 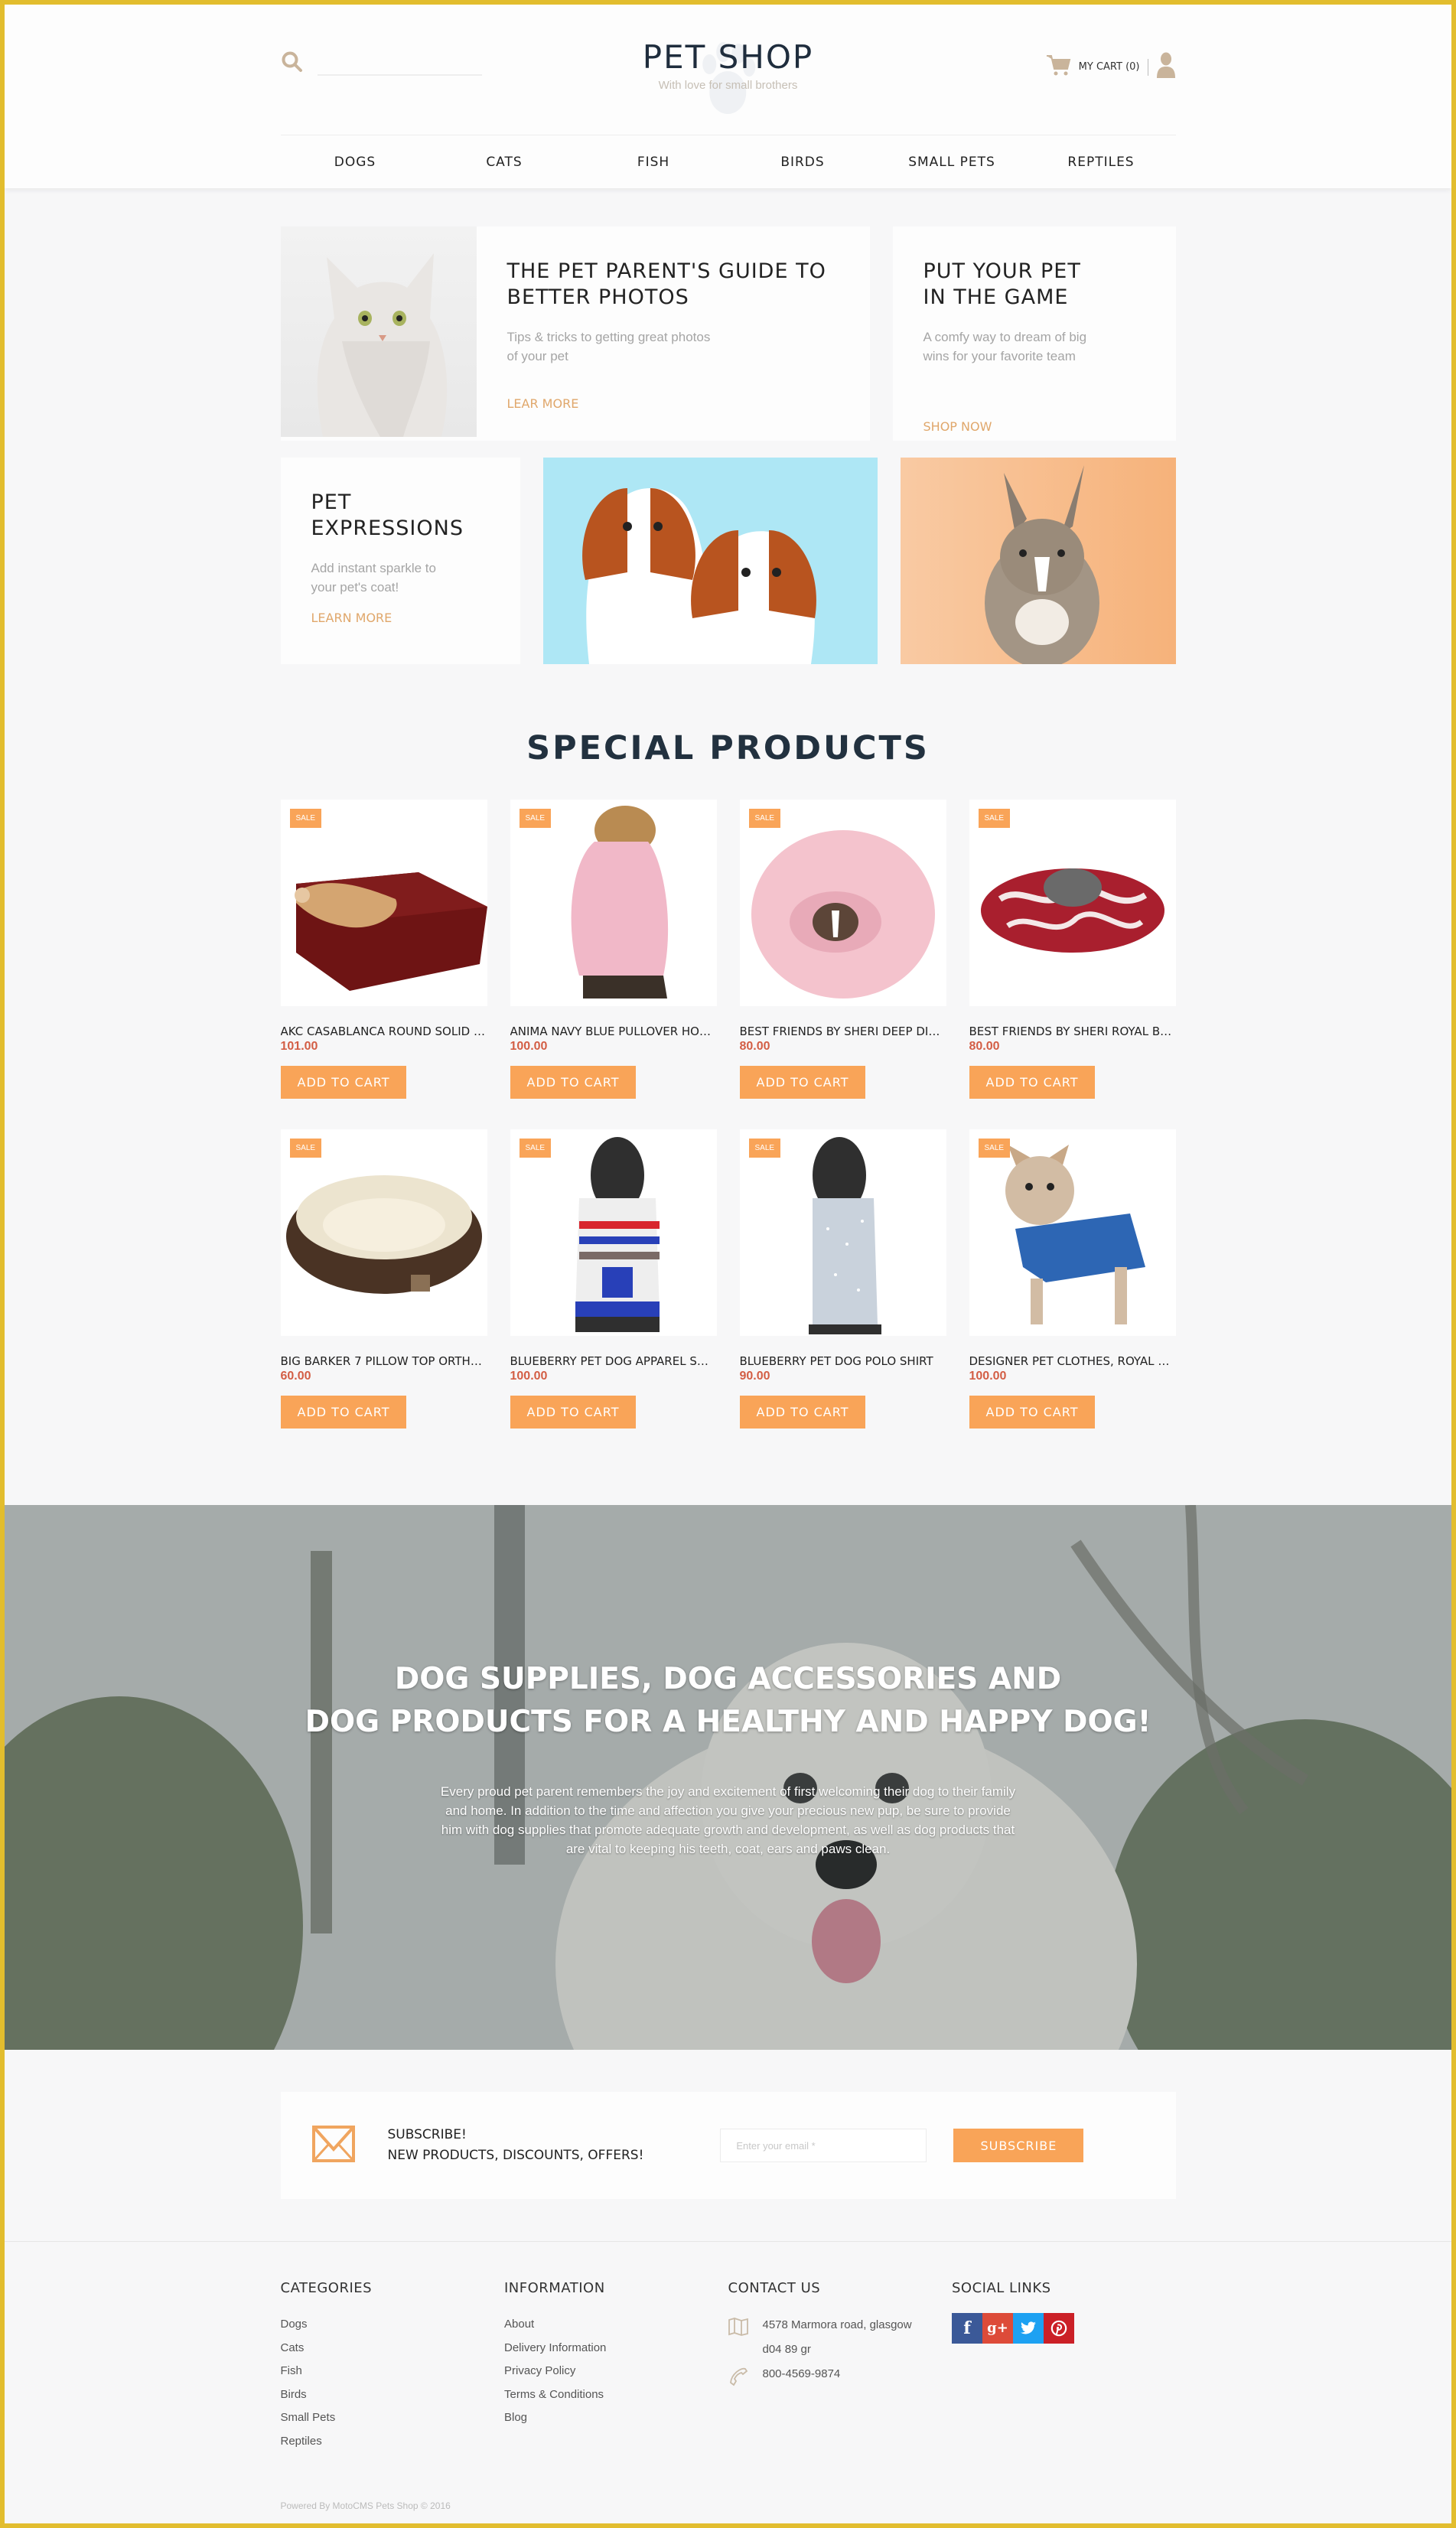 I want to click on footer-link-reptiles: Reptiles, so click(x=393, y=2442).